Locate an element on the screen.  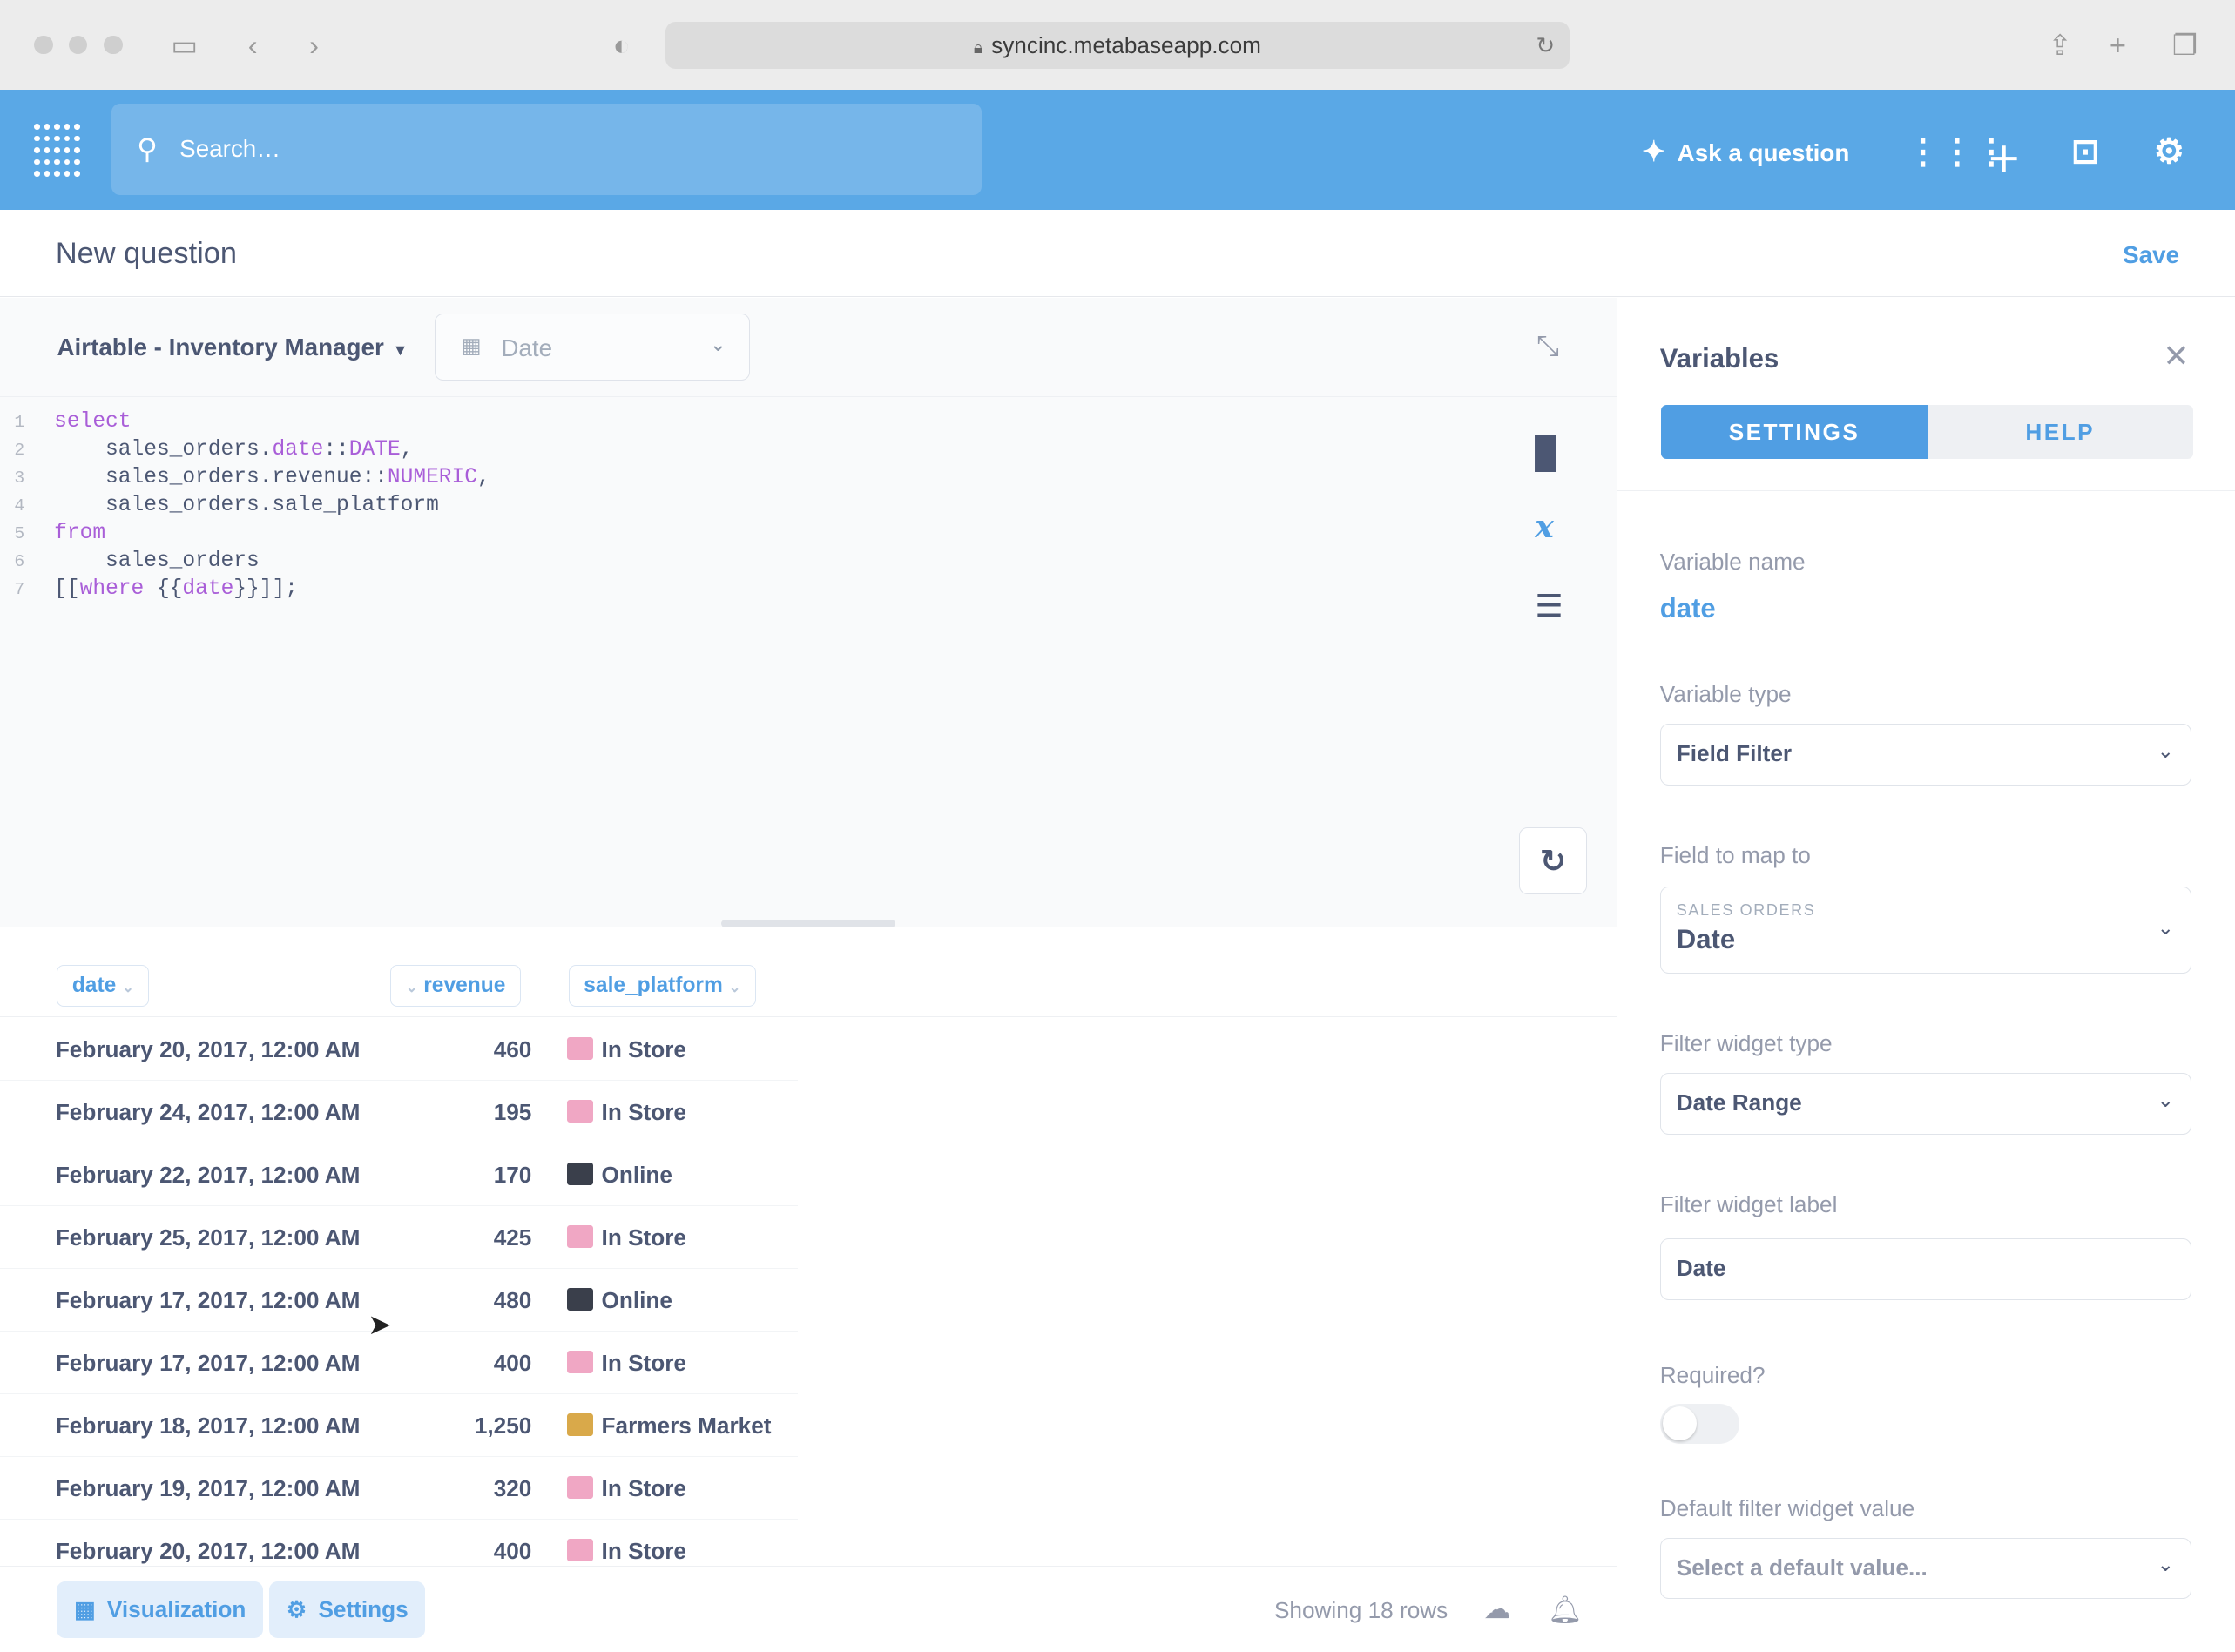
new-plus-icon: ＋ is located at coordinates (2004, 157).